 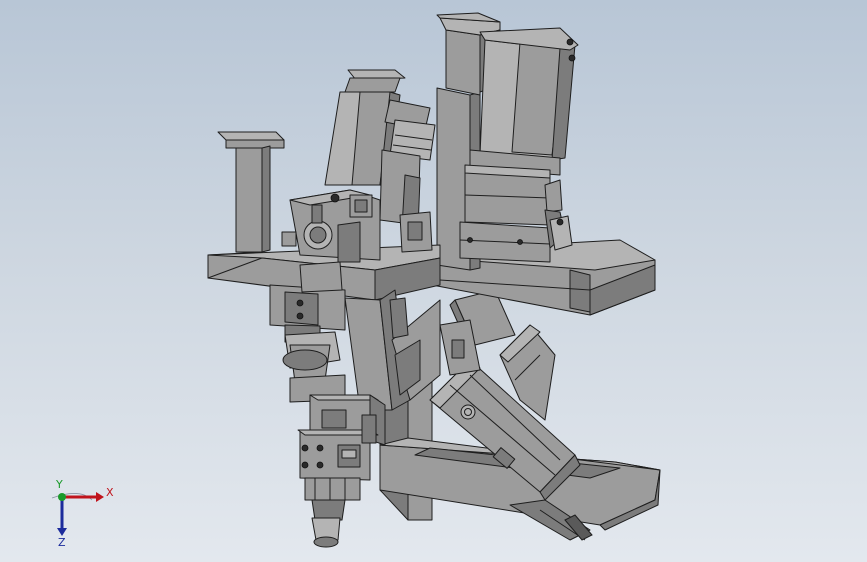 What do you see at coordinates (307, 343) in the screenshot?
I see `slide-block` at bounding box center [307, 343].